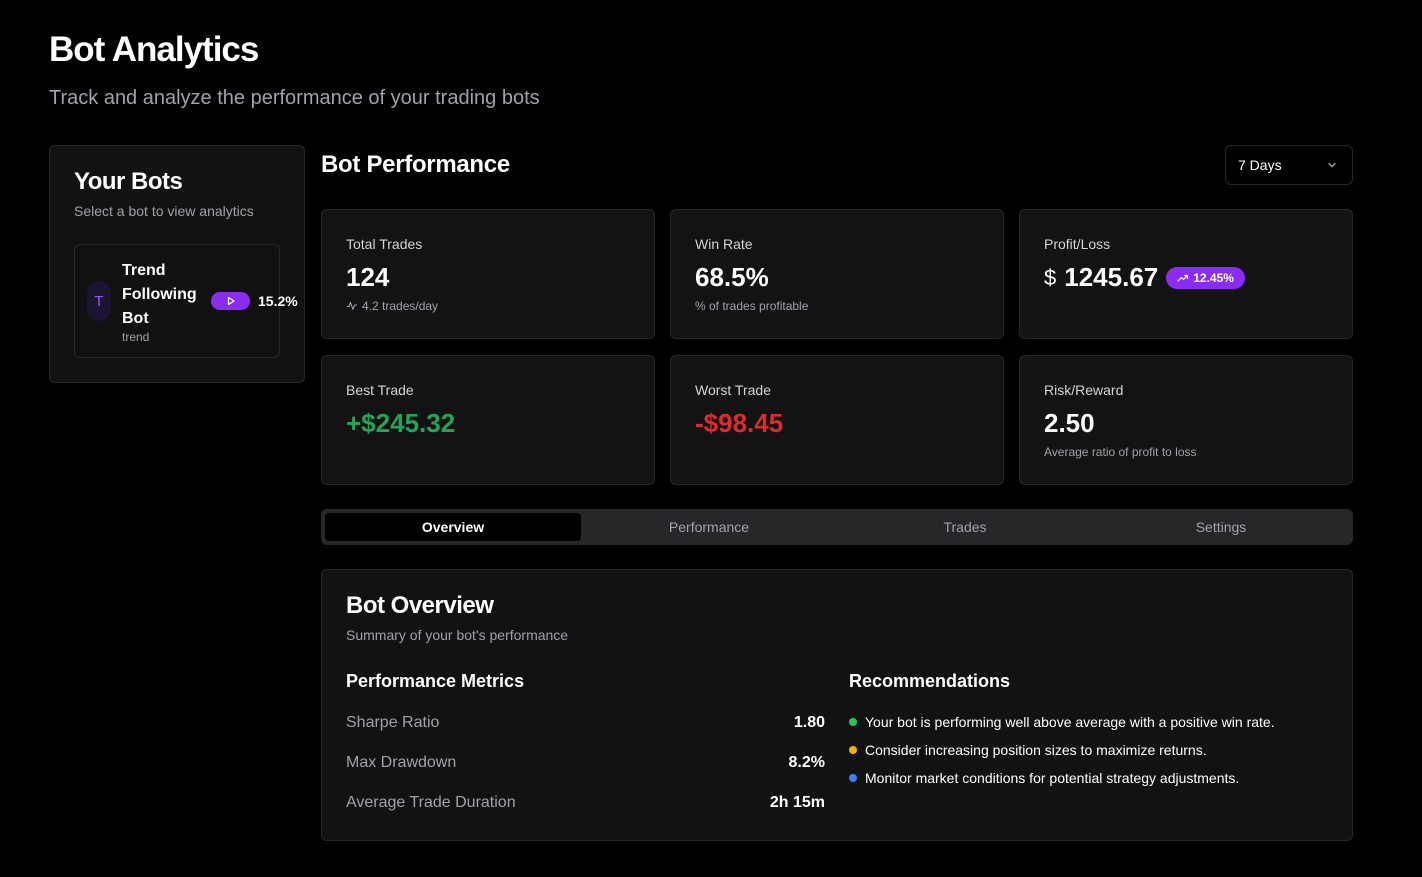  What do you see at coordinates (278, 301) in the screenshot?
I see `bot-return: 15.2%` at bounding box center [278, 301].